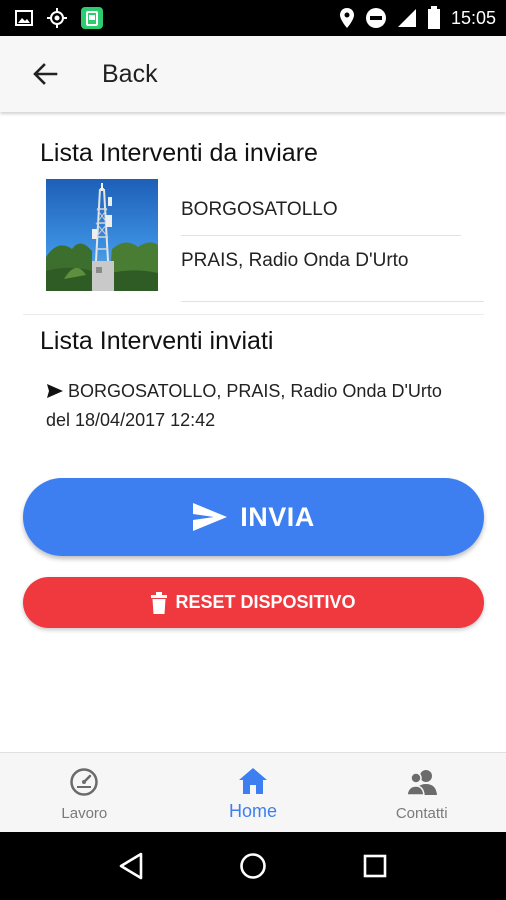 This screenshot has height=900, width=506. Describe the element at coordinates (253, 74) in the screenshot. I see `app-bar: Back` at that location.